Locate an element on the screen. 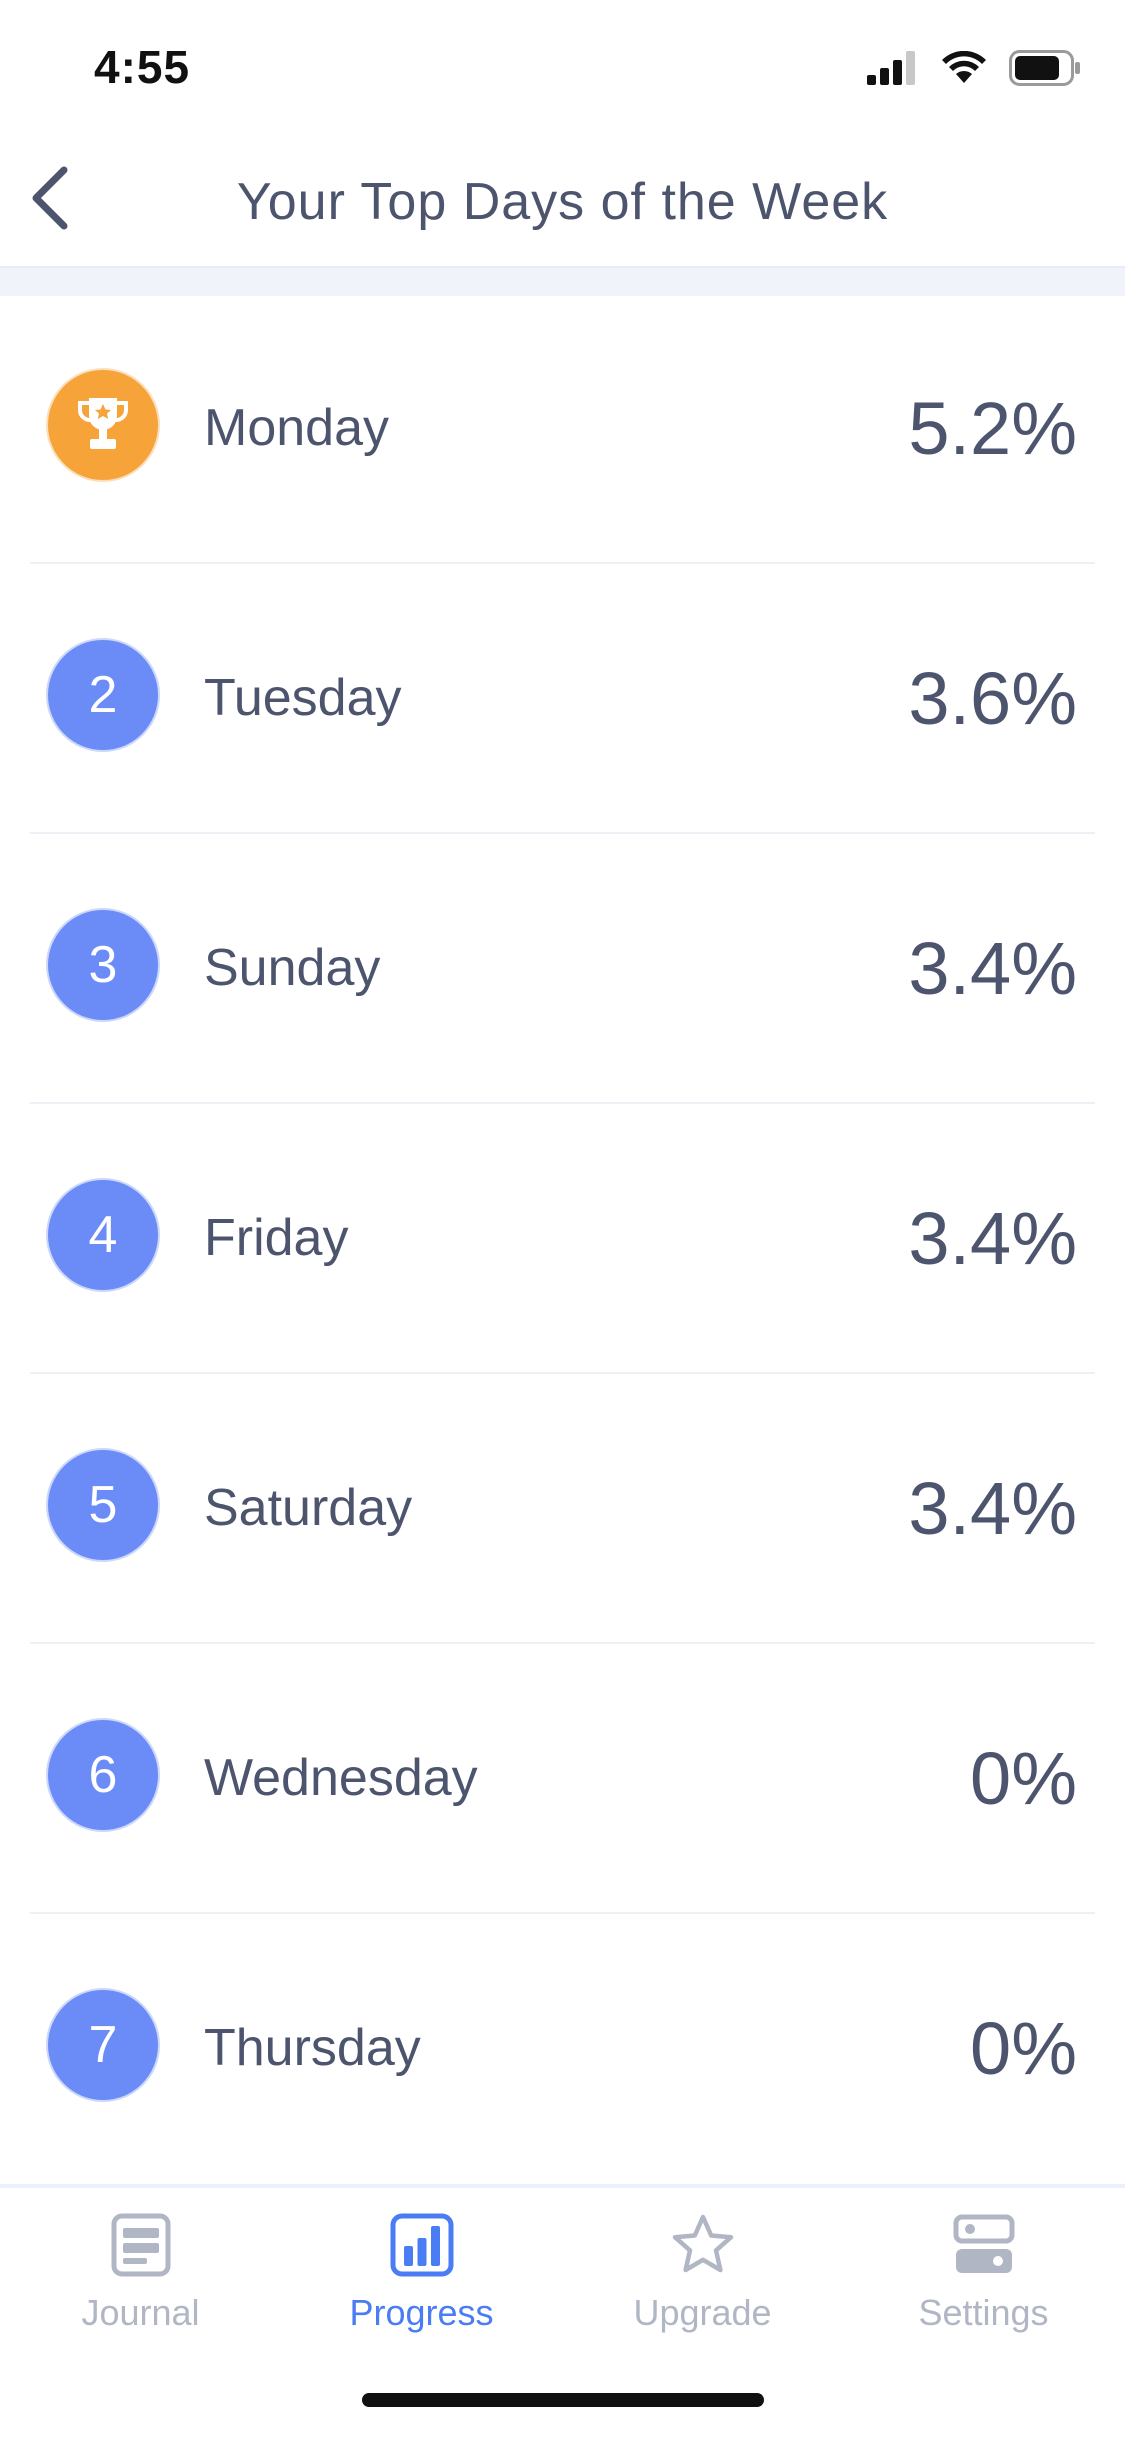  tab-label: Settings is located at coordinates (983, 2312).